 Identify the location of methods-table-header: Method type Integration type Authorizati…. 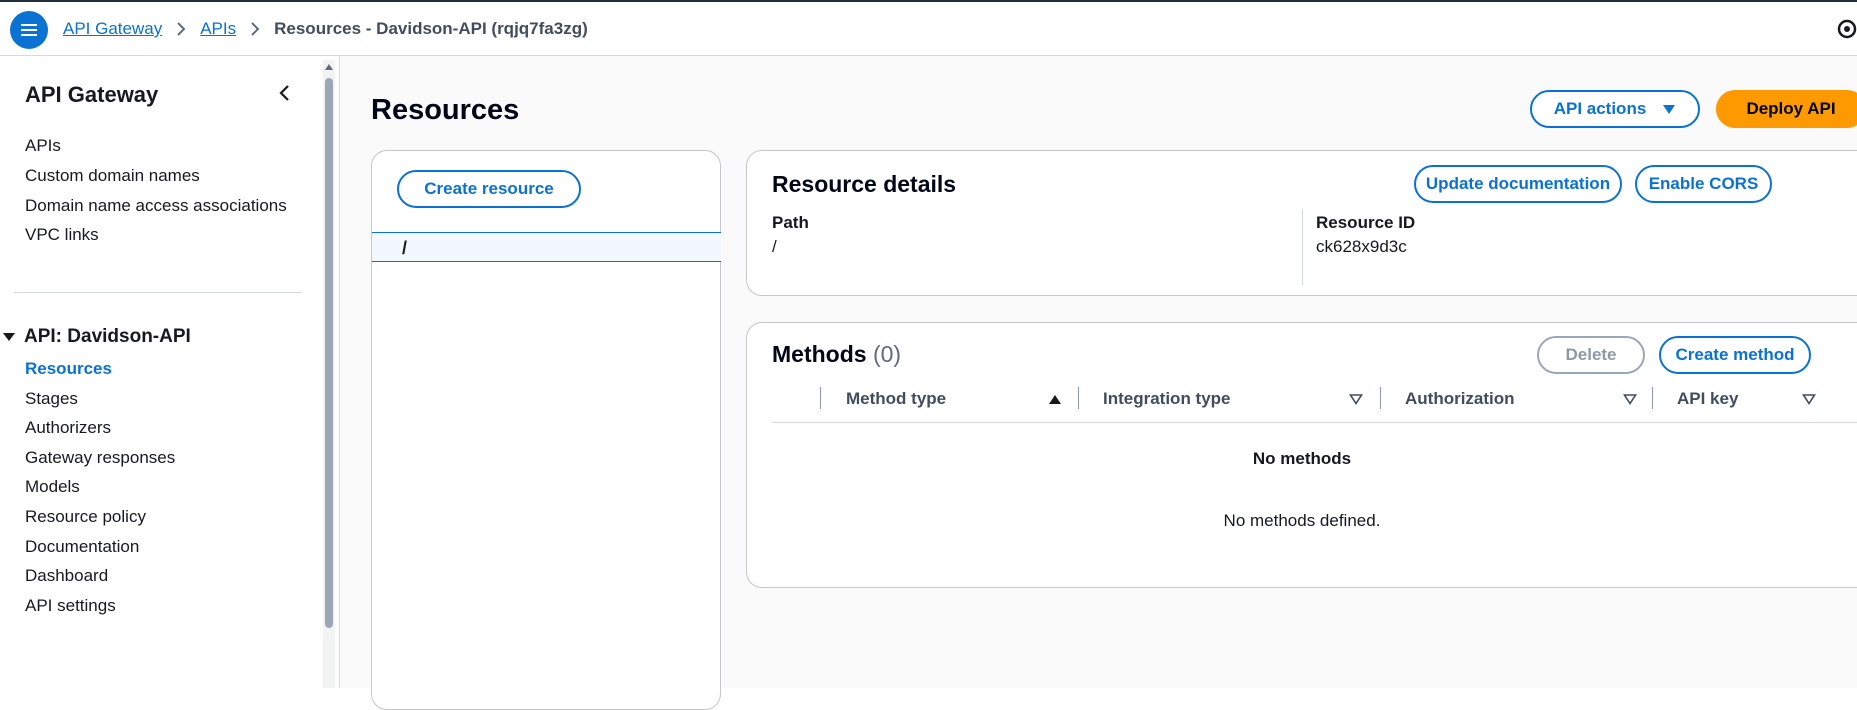
(1314, 403).